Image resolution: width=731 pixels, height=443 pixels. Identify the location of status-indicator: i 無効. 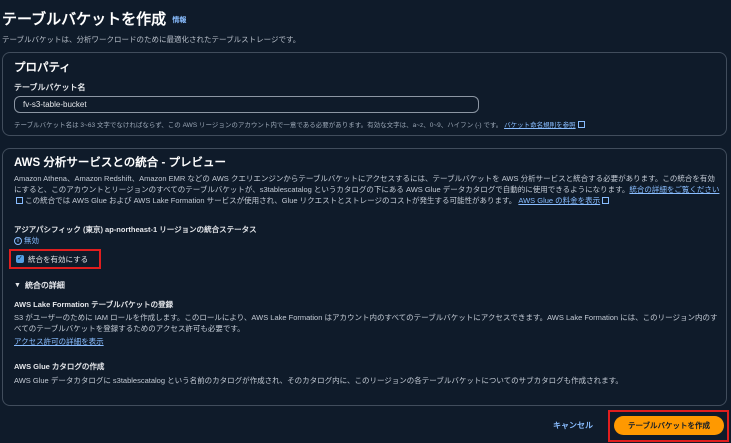
(26, 240).